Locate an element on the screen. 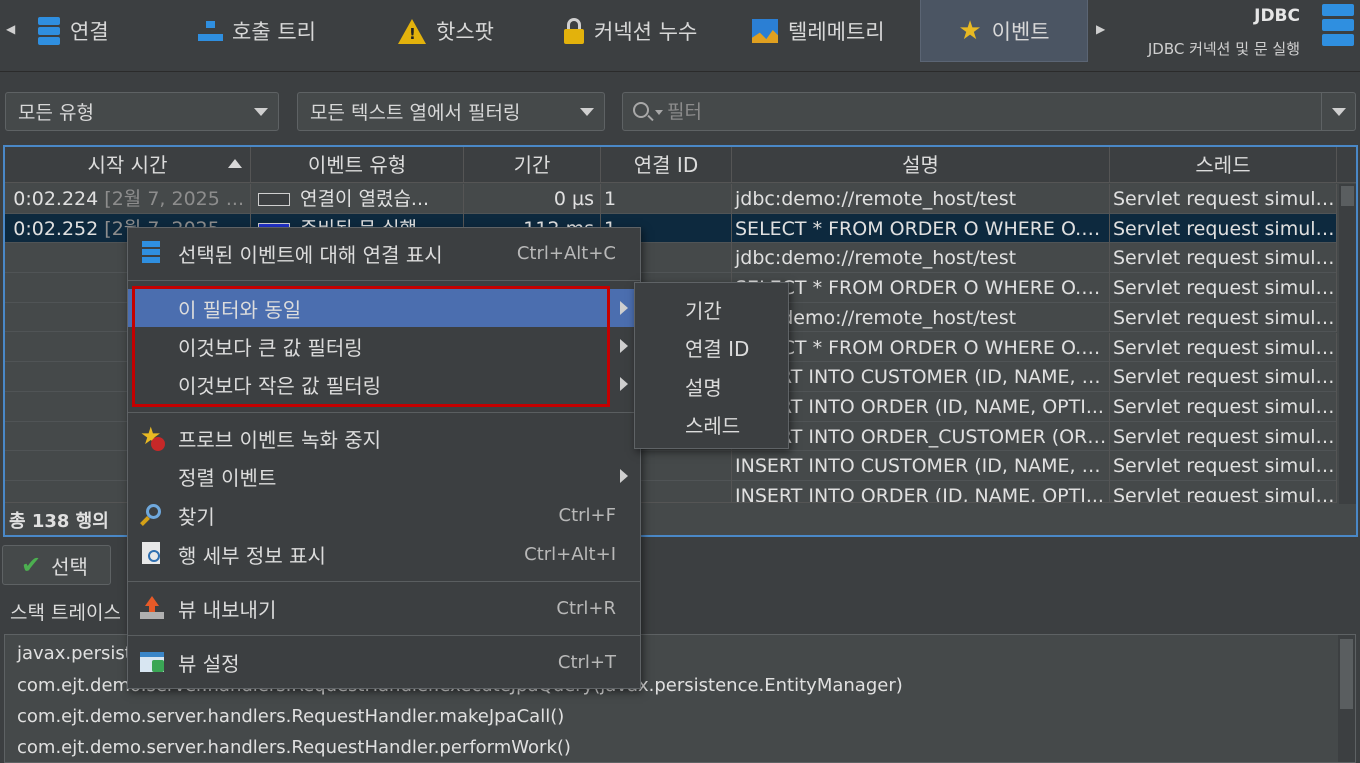 The width and height of the screenshot is (1360, 763). stop-recording-icon: ★ is located at coordinates (152, 436).